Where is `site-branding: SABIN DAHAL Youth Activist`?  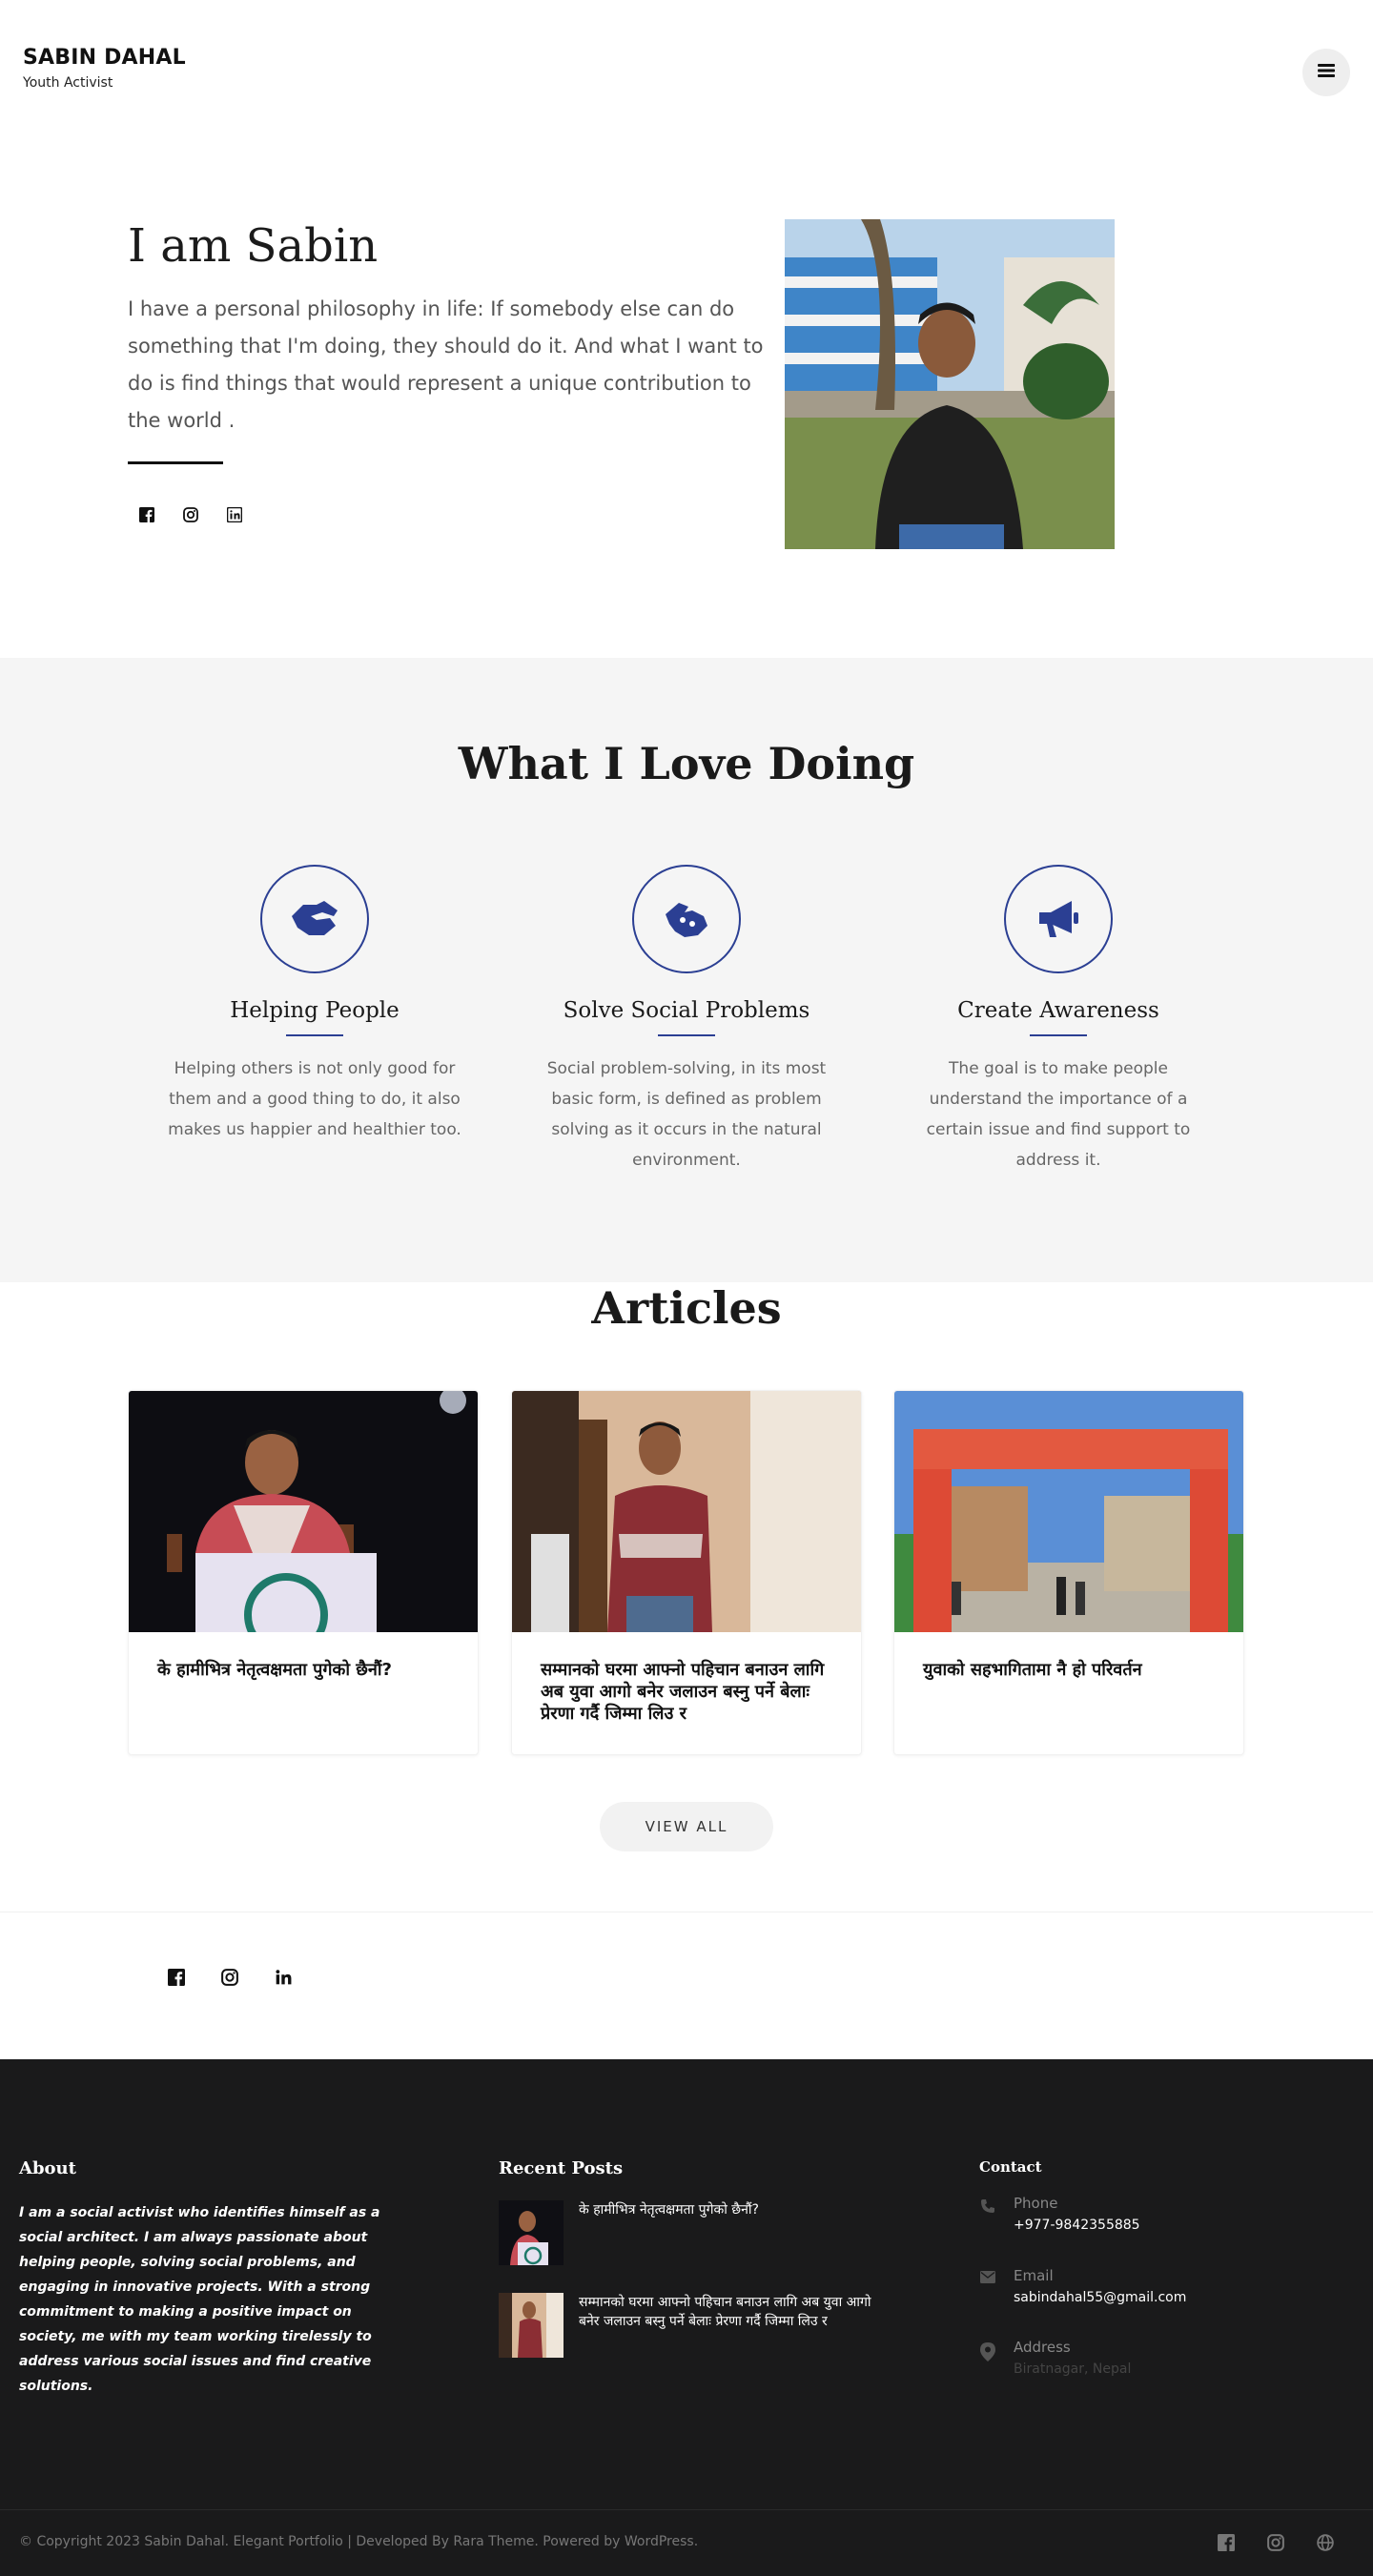
site-branding: SABIN DAHAL Youth Activist is located at coordinates (105, 68).